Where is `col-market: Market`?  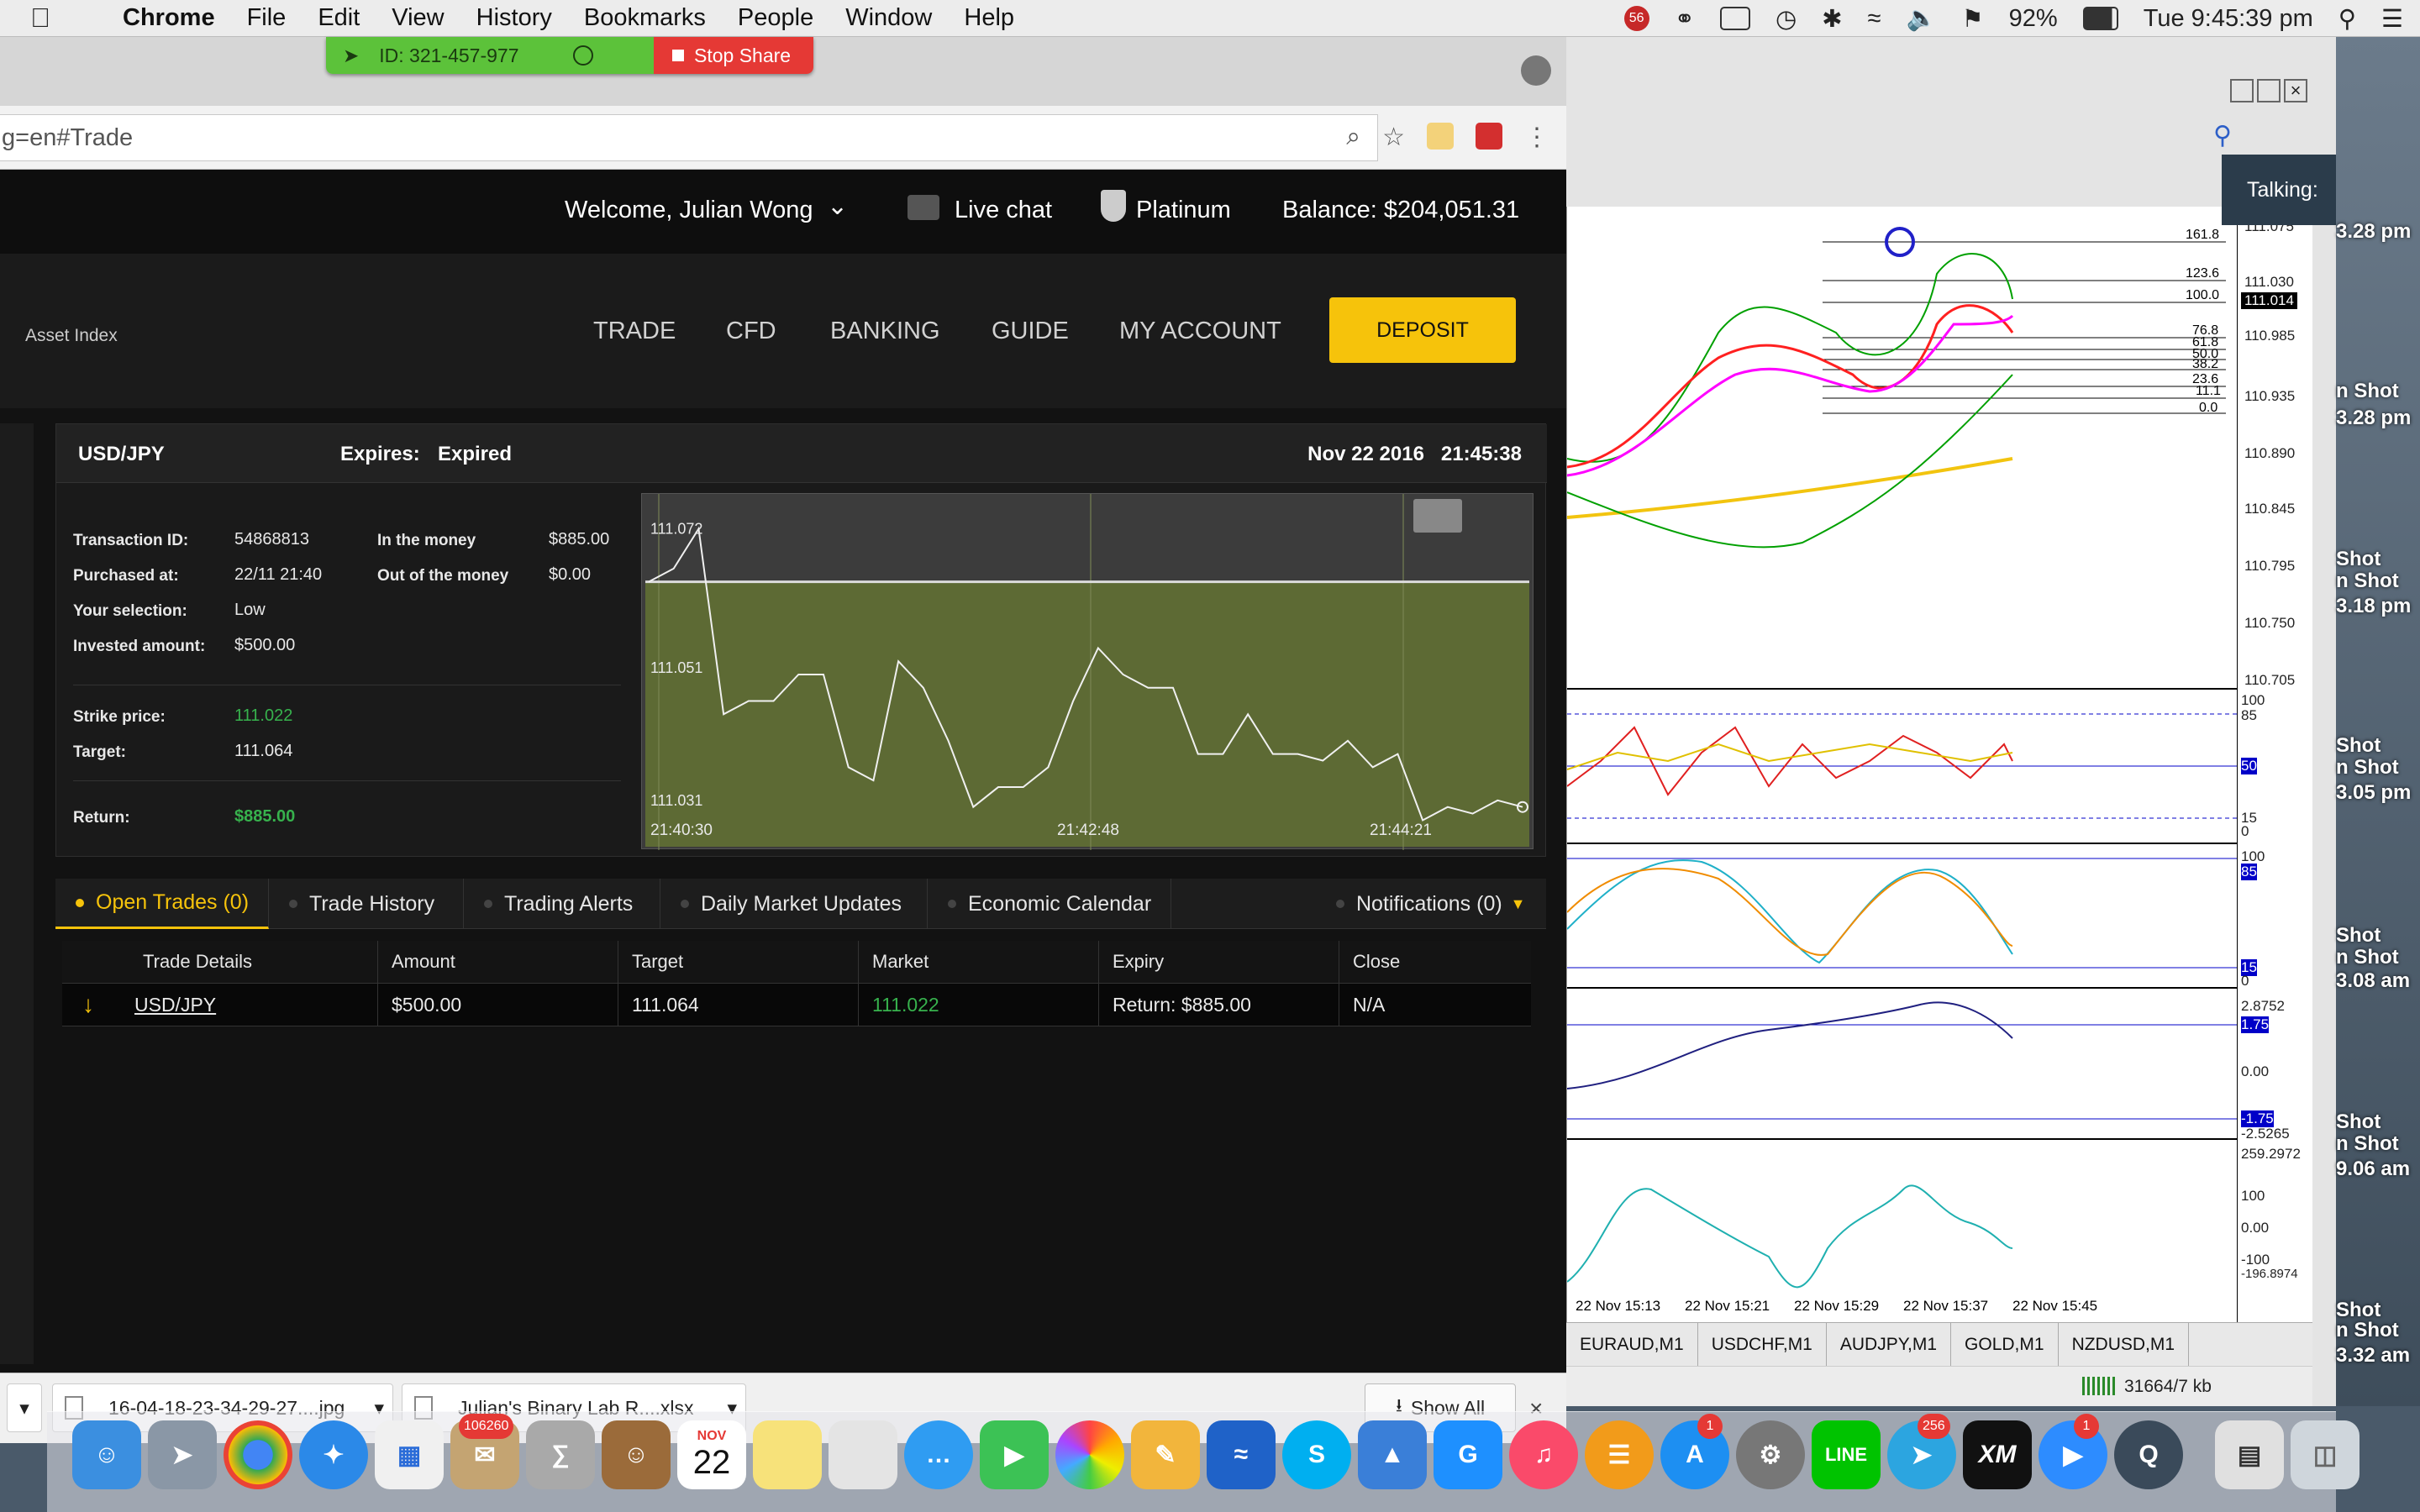 col-market: Market is located at coordinates (979, 962).